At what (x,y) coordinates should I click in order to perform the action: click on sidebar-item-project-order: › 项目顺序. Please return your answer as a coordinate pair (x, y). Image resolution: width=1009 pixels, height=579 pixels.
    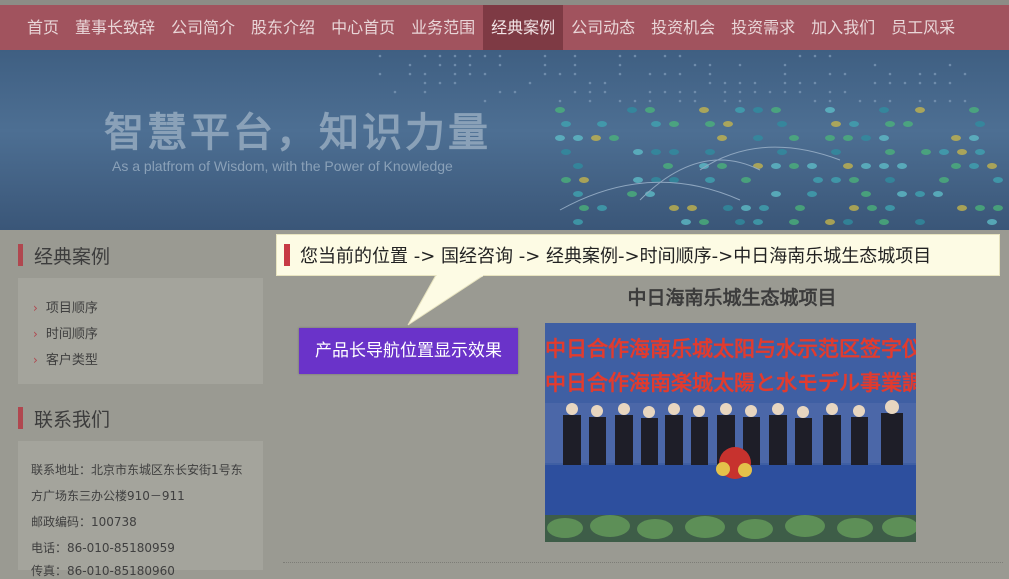
    Looking at the image, I should click on (65, 306).